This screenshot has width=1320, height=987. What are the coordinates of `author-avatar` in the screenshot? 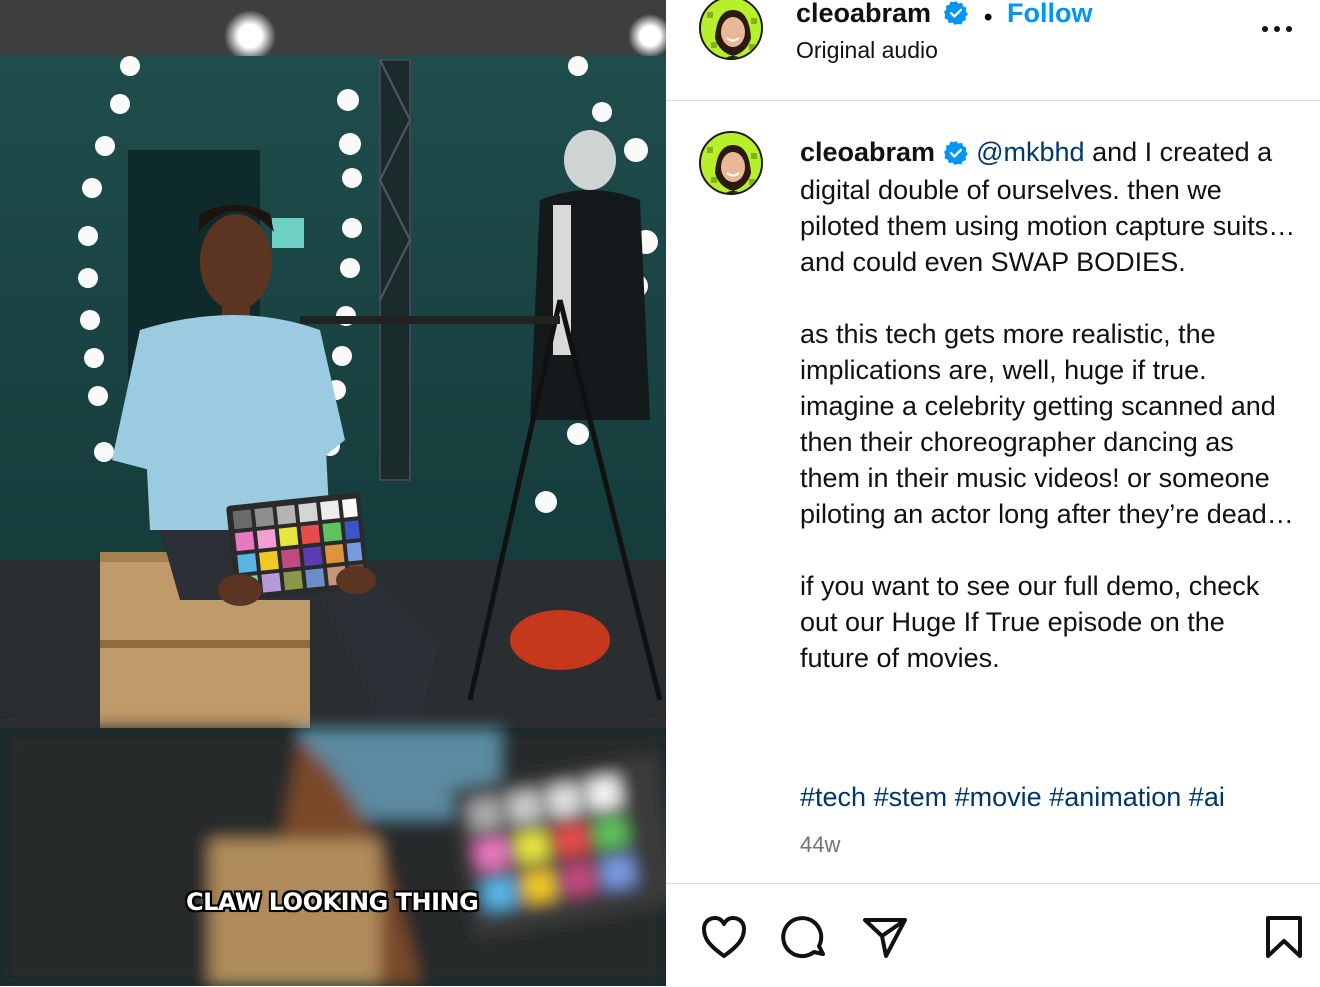 It's located at (731, 30).